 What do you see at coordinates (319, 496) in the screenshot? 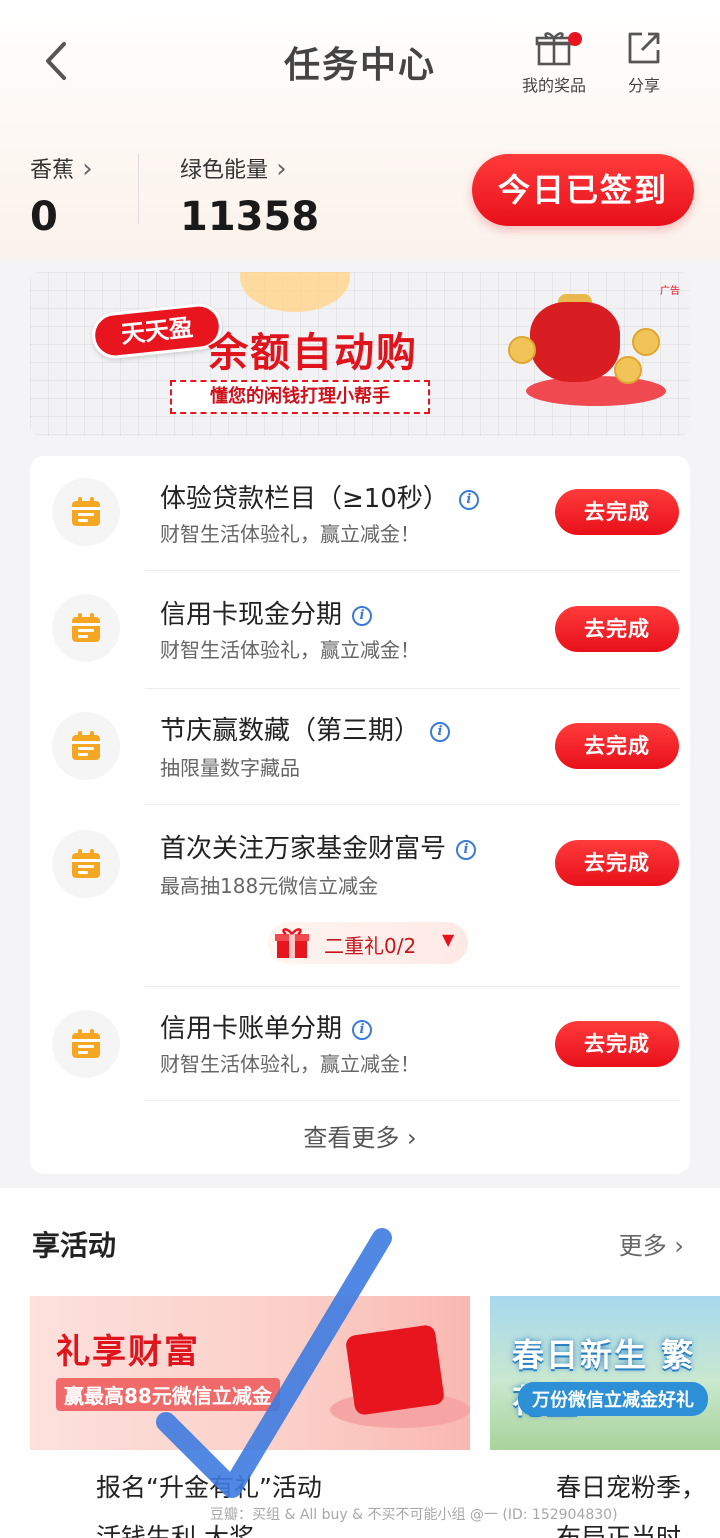
I see `task-title: 体验贷款栏目（≥10秒） i` at bounding box center [319, 496].